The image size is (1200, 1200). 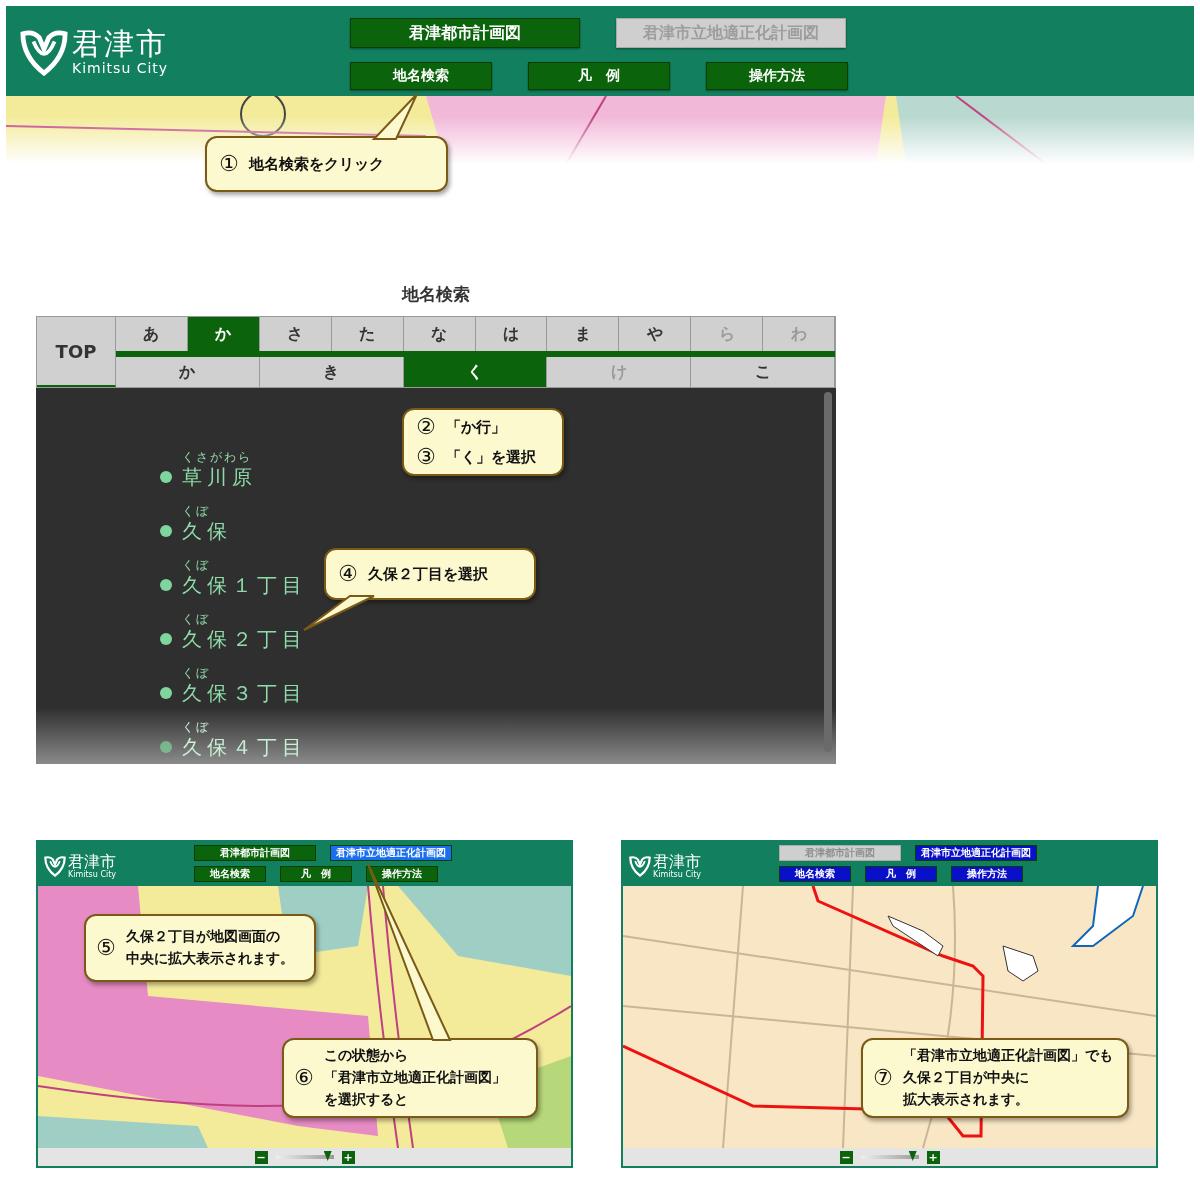 What do you see at coordinates (229, 164) in the screenshot?
I see `step-number: ①` at bounding box center [229, 164].